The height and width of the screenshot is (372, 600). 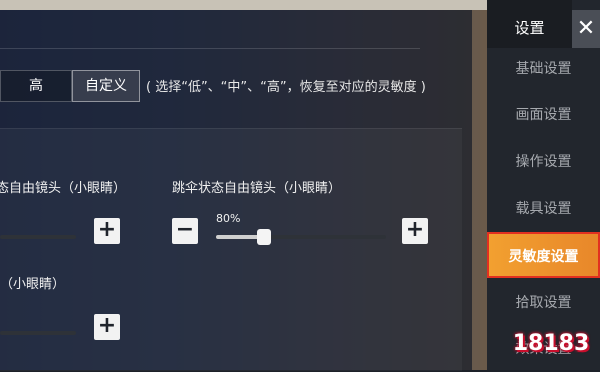 What do you see at coordinates (243, 5) in the screenshot?
I see `top-strip` at bounding box center [243, 5].